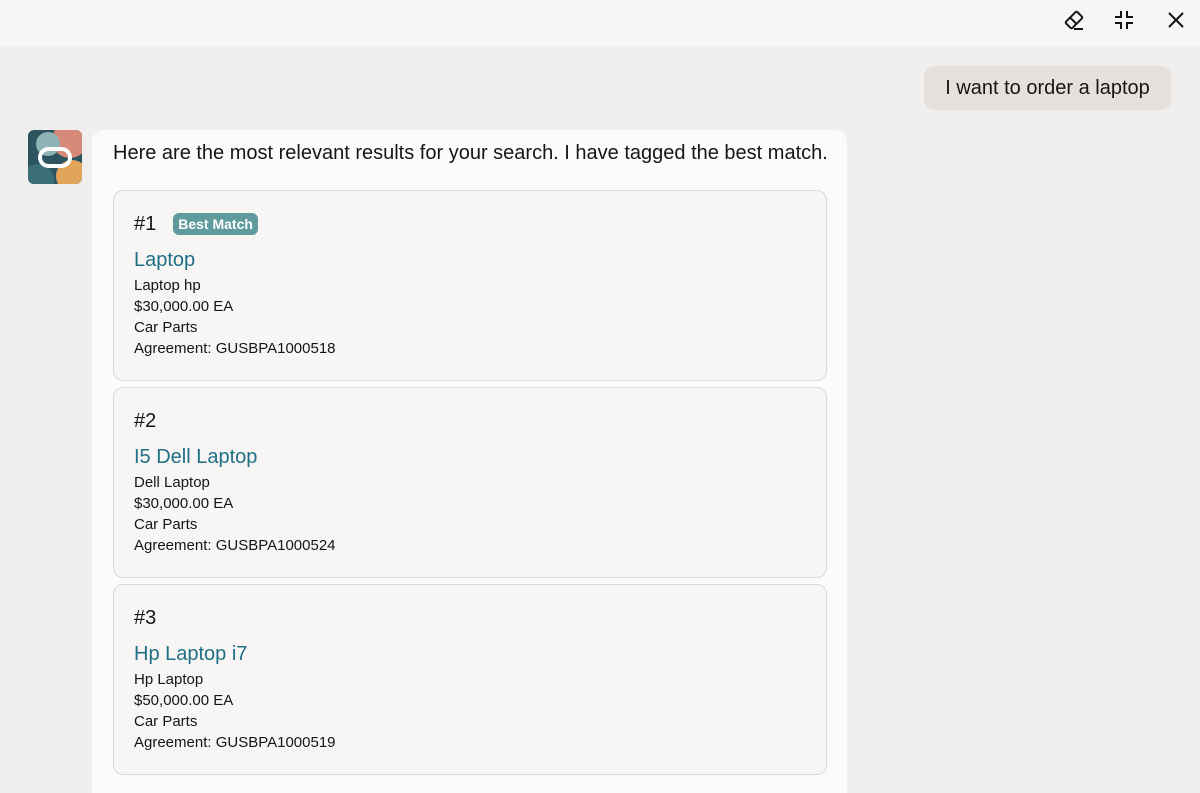  I want to click on close-button, so click(1176, 20).